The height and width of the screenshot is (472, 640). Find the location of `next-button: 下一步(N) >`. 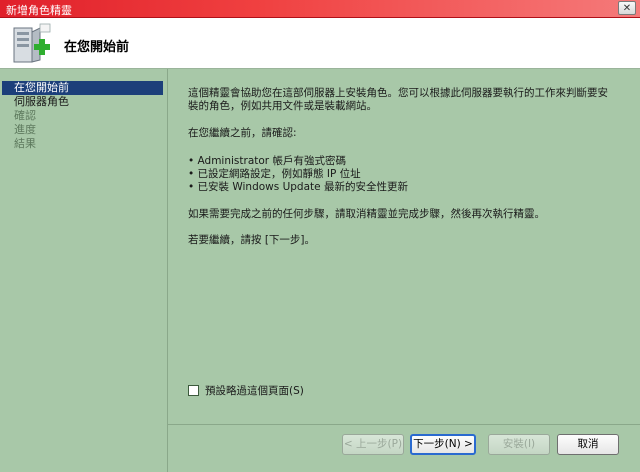

next-button: 下一步(N) > is located at coordinates (443, 444).